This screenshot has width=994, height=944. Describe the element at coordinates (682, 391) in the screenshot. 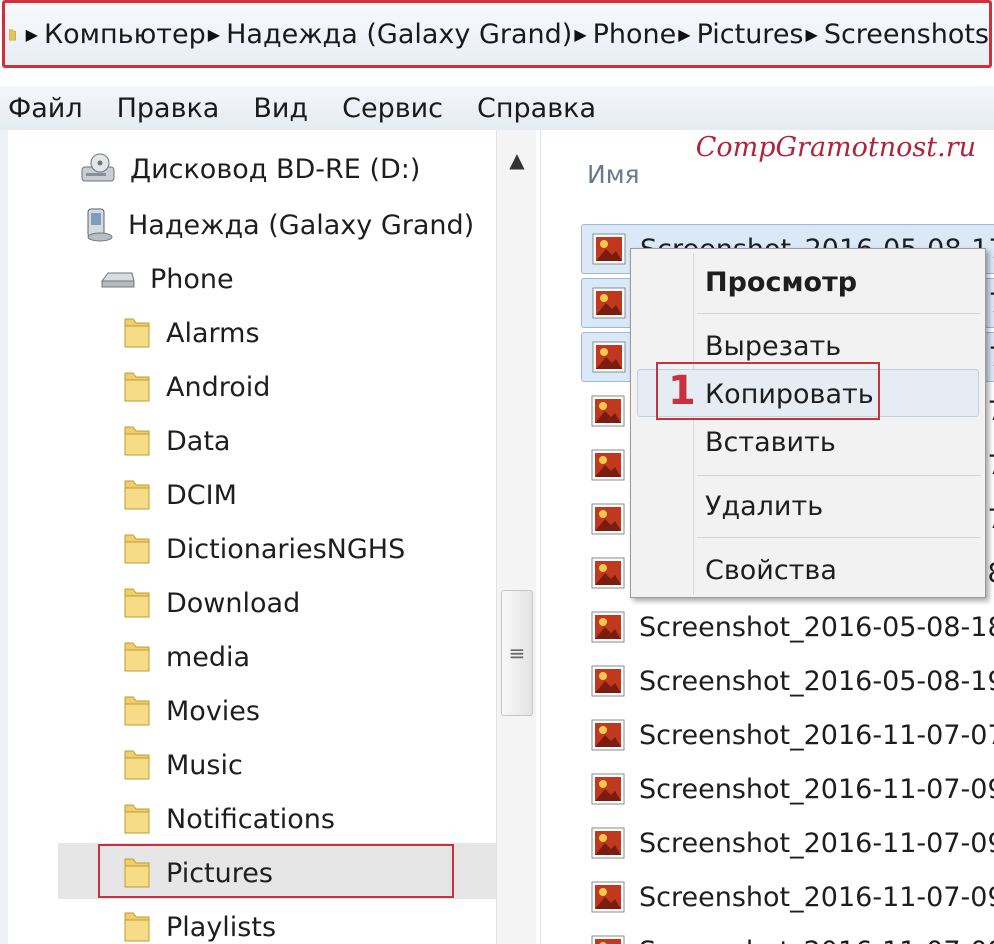

I see `step-number-label: 1` at that location.